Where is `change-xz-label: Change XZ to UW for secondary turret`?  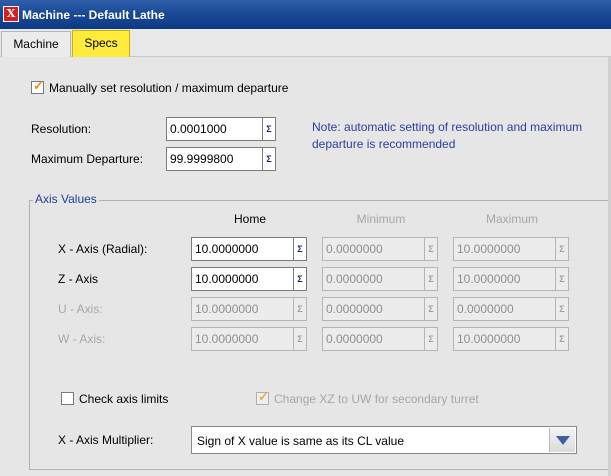 change-xz-label: Change XZ to UW for secondary turret is located at coordinates (376, 399).